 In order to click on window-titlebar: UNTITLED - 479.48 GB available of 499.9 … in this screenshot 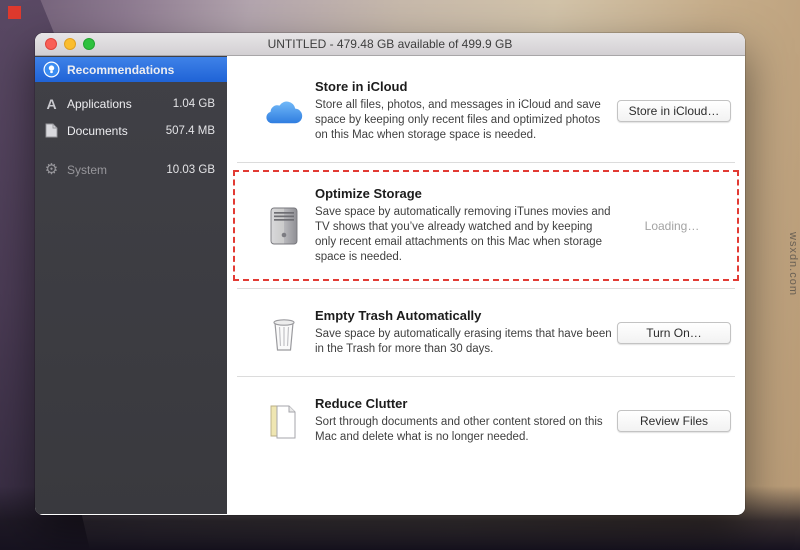, I will do `click(390, 44)`.